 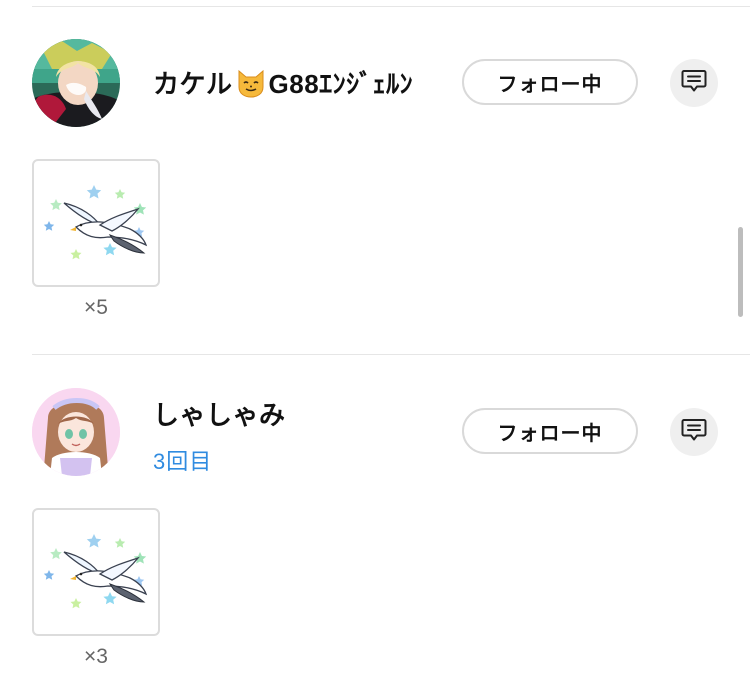 I want to click on username: しゃしゃみ, so click(x=219, y=413).